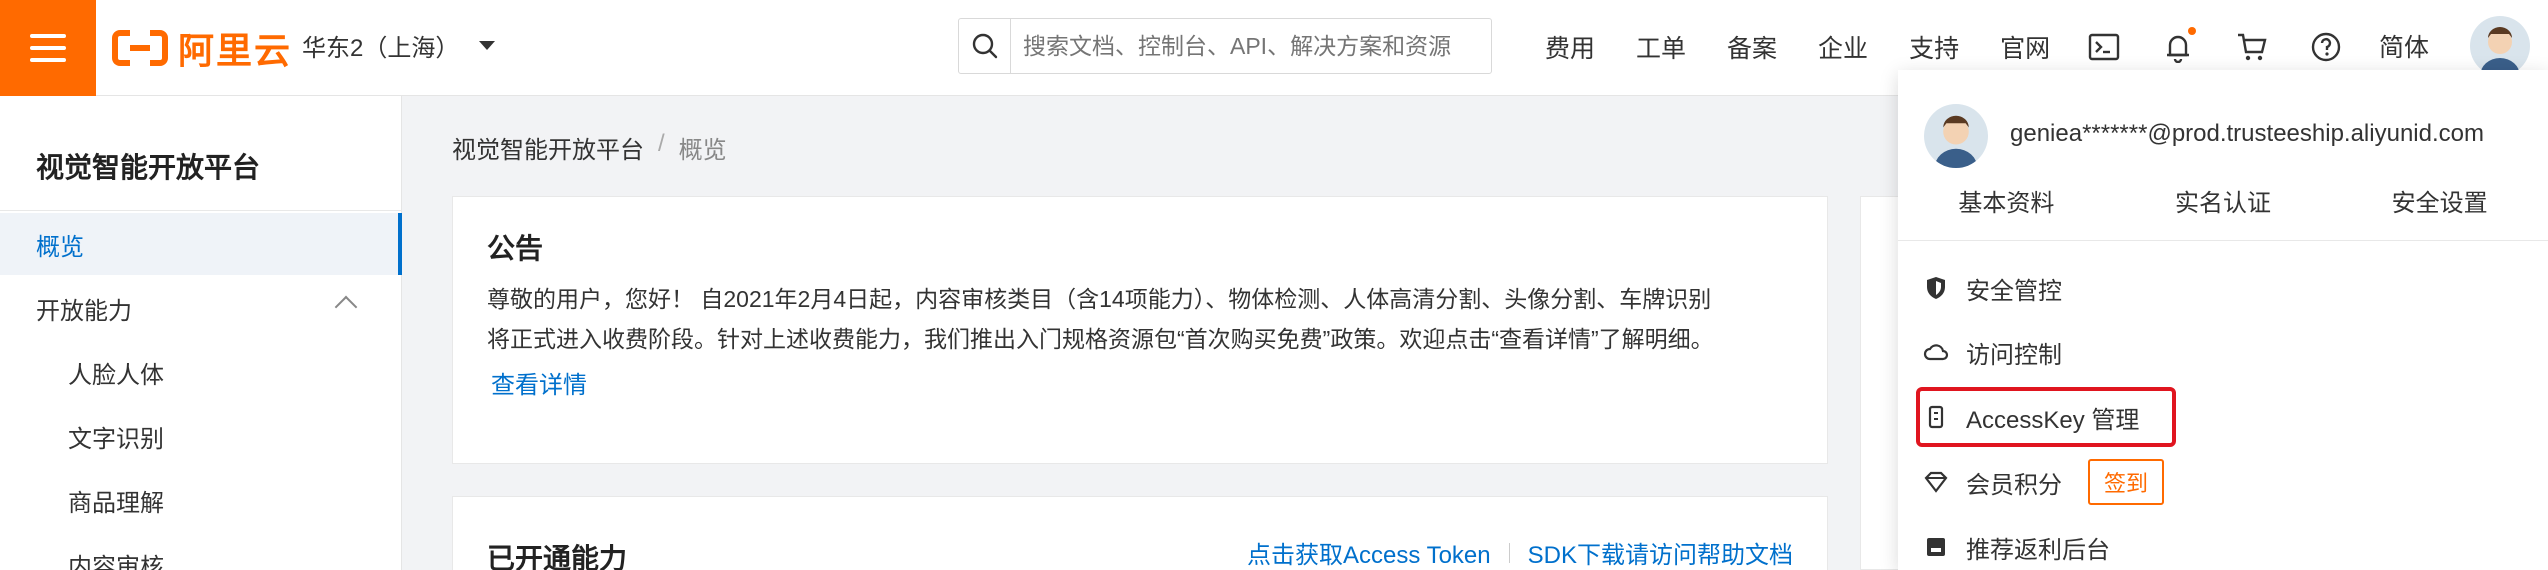 Image resolution: width=2548 pixels, height=570 pixels. Describe the element at coordinates (346, 307) in the screenshot. I see `chevron-up-icon` at that location.